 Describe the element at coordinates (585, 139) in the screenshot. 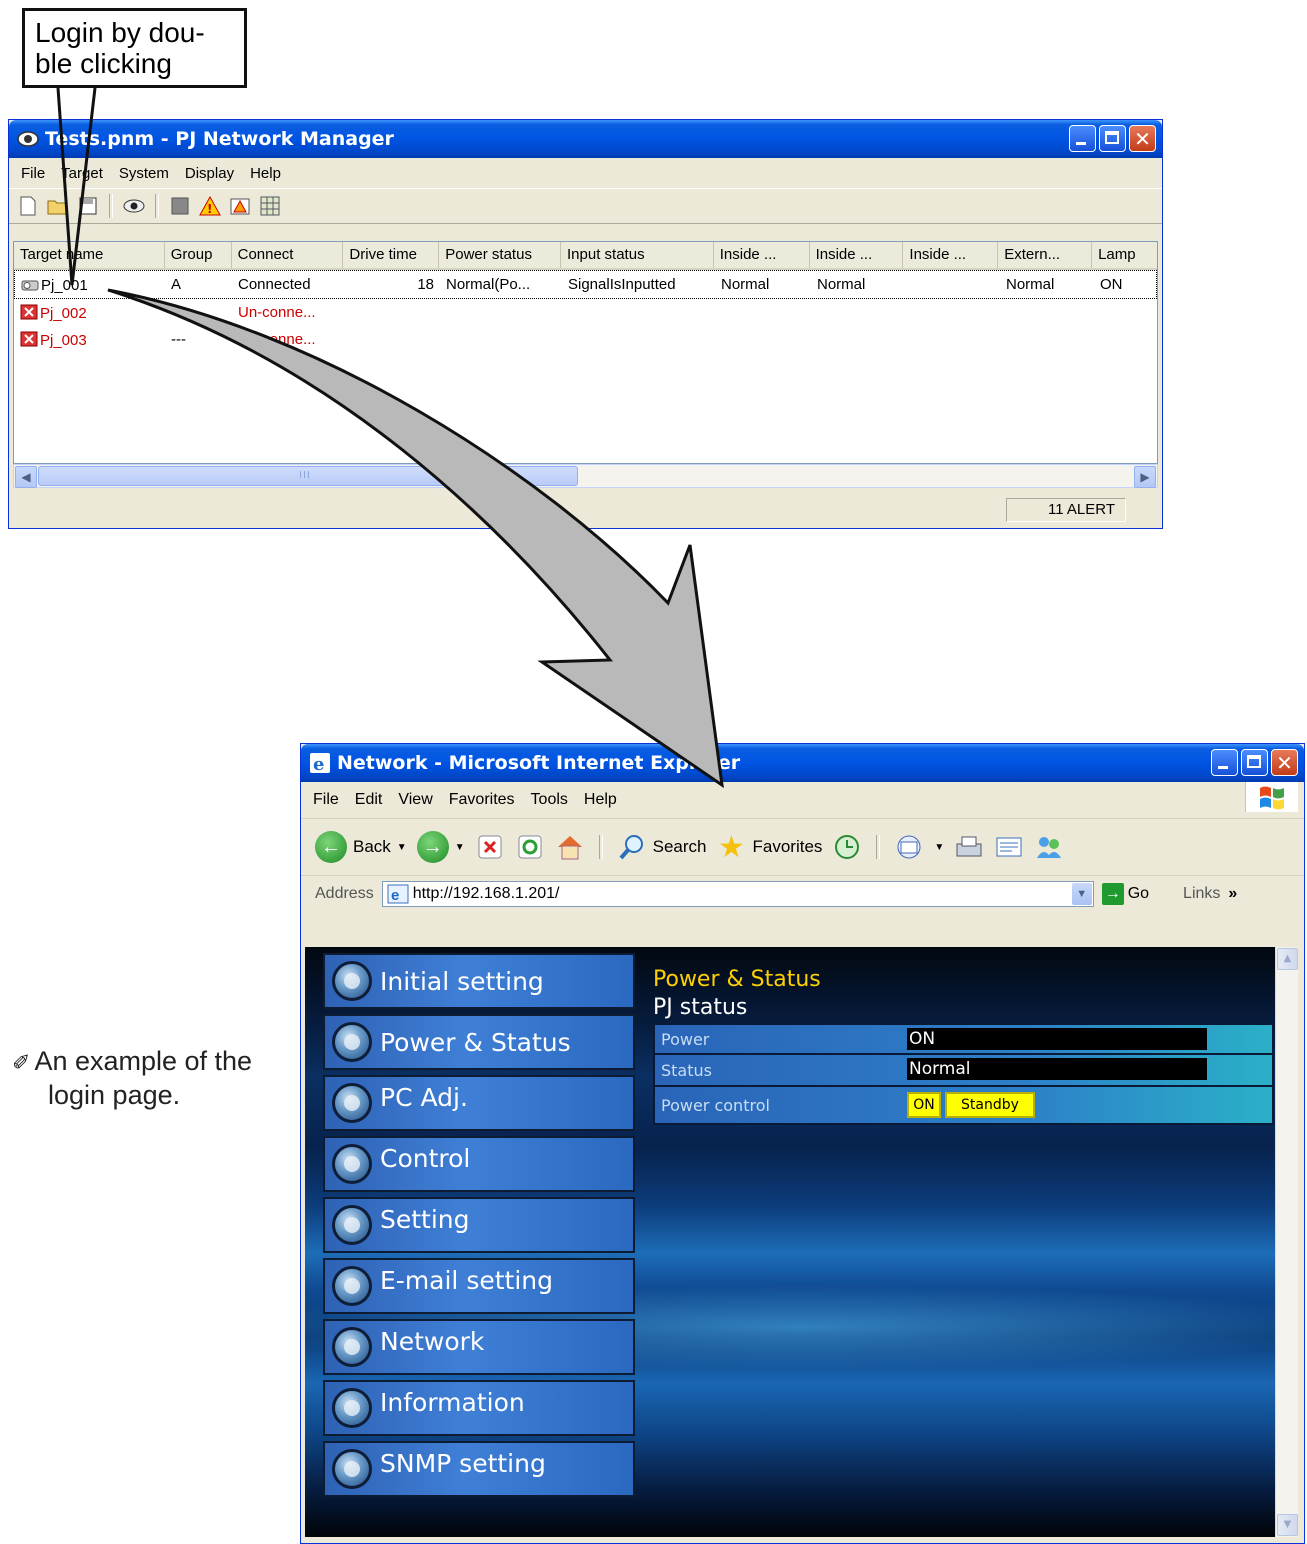

I see `pnm-titlebar: Tests.pnm - PJ Network Manager ✕` at that location.